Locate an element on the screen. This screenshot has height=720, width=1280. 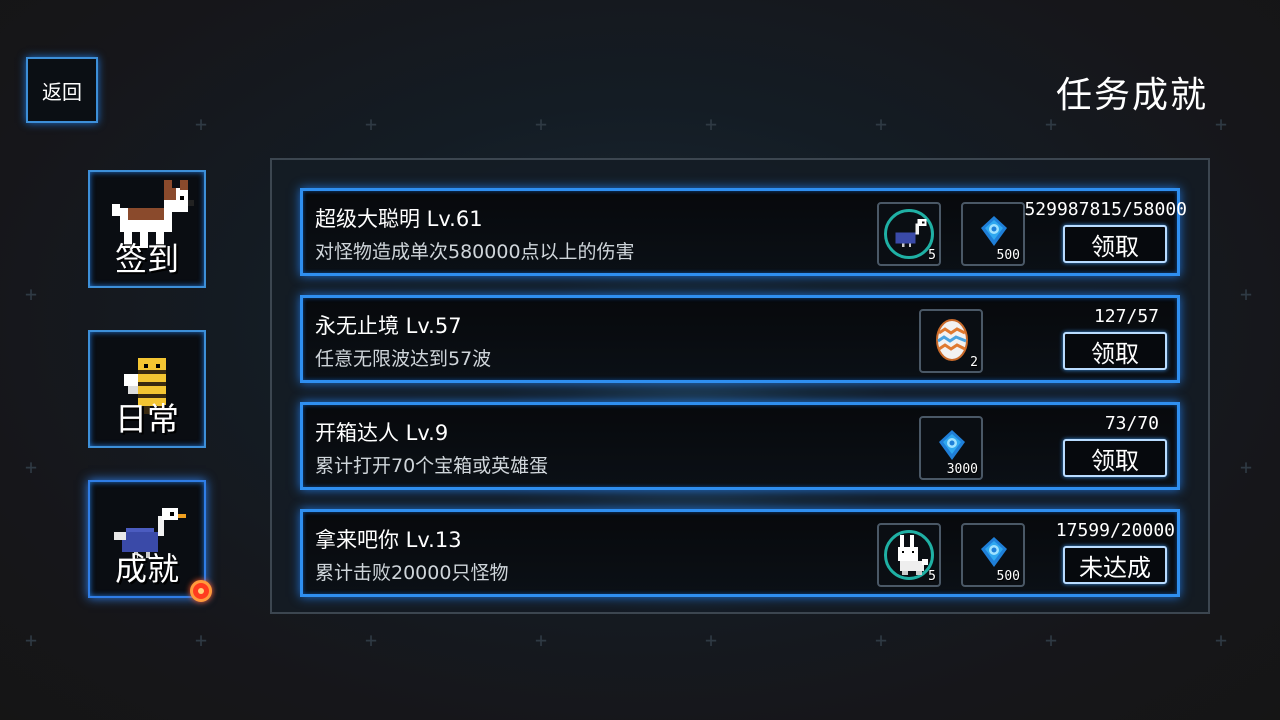
rabbit-icon is located at coordinates (913, 555).